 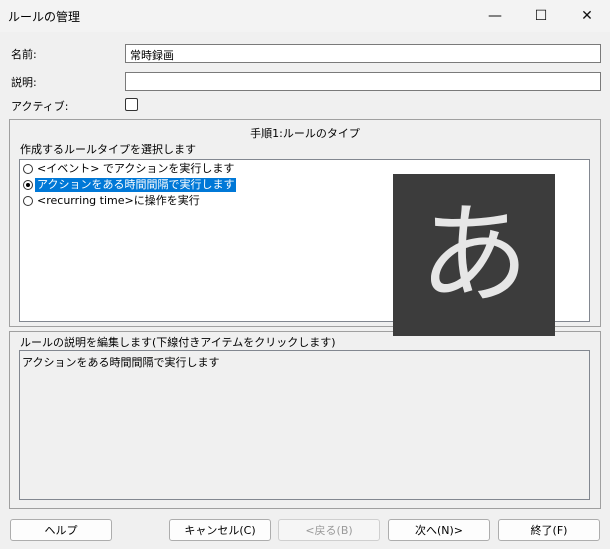 I want to click on rule-type-select-label: 作成するルールタイプを選択します, so click(x=108, y=149).